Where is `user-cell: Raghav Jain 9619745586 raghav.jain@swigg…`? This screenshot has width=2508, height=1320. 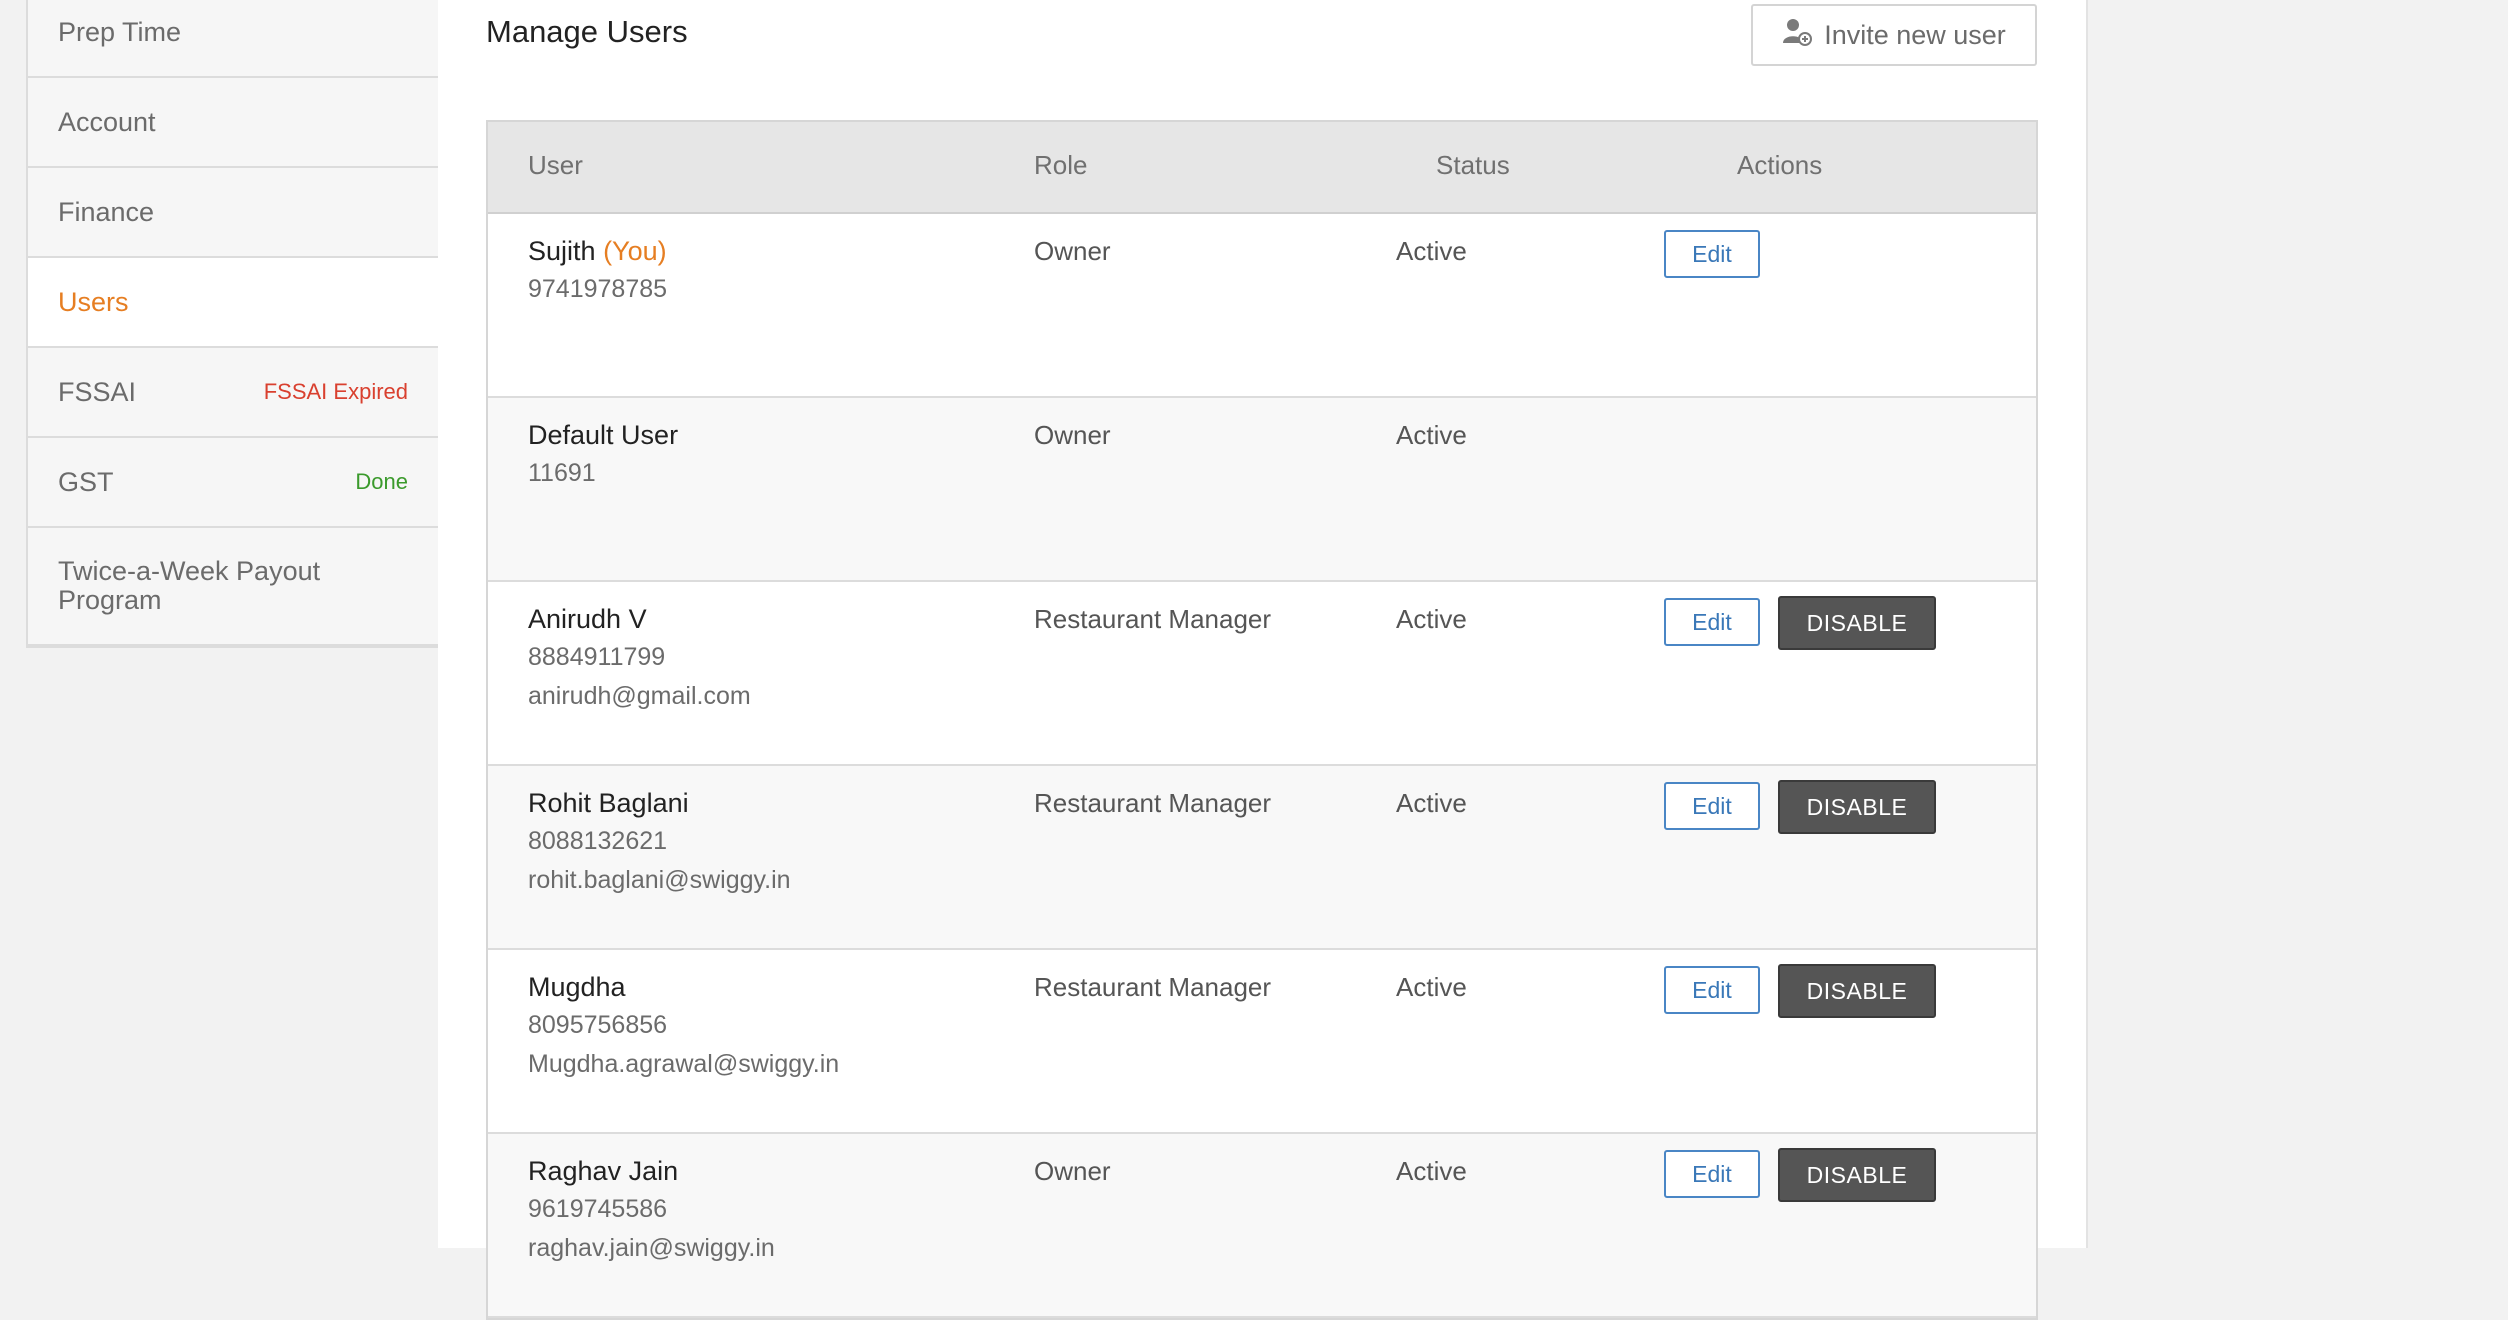 user-cell: Raghav Jain 9619745586 raghav.jain@swigg… is located at coordinates (651, 1209).